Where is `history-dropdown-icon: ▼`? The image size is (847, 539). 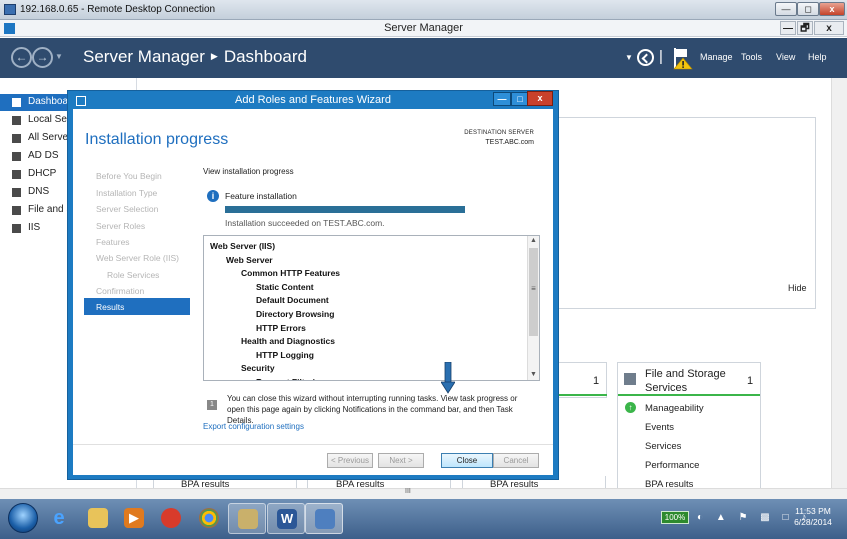
history-dropdown-icon: ▼ is located at coordinates (59, 56).